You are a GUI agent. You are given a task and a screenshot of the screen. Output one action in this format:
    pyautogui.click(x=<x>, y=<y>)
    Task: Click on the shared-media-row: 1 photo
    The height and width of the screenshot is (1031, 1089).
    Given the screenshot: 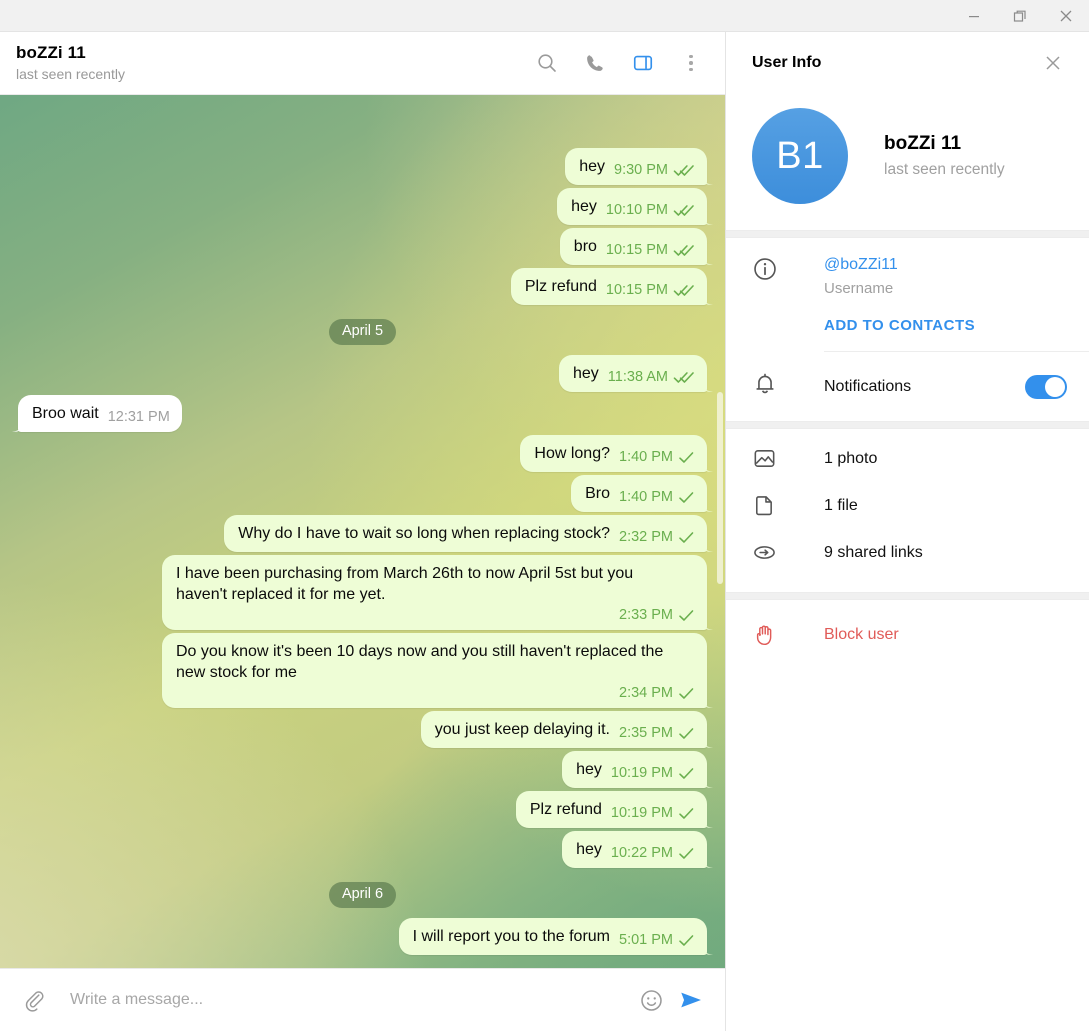 What is the action you would take?
    pyautogui.click(x=907, y=458)
    